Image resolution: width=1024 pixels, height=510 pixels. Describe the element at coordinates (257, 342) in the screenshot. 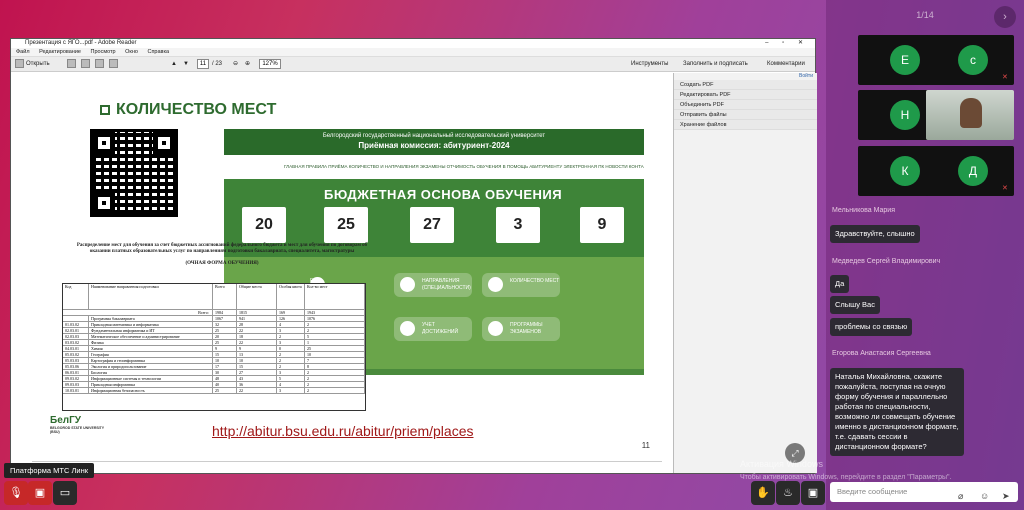

I see `table-cell: 22` at that location.